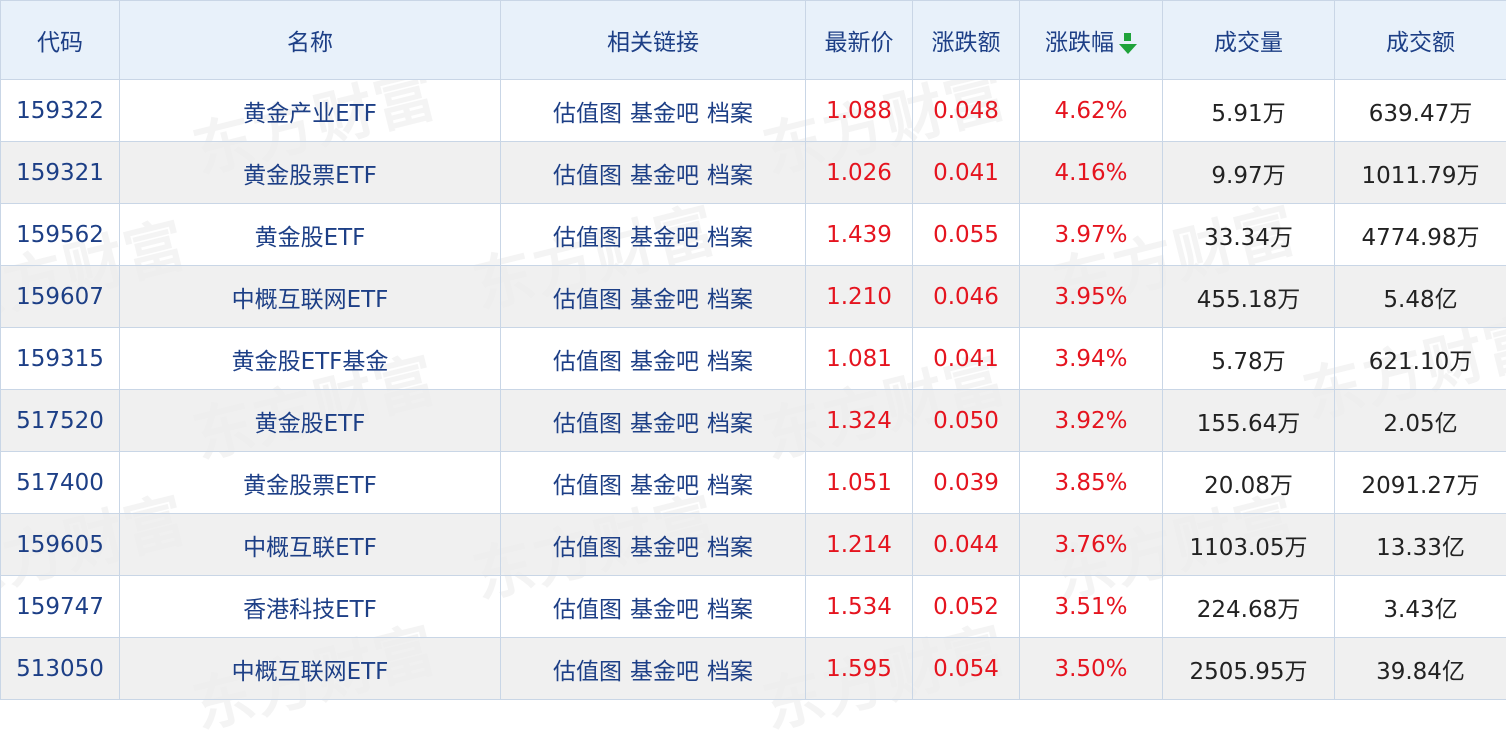 Image resolution: width=1506 pixels, height=746 pixels. Describe the element at coordinates (310, 610) in the screenshot. I see `fund-name-link: 香港科技ETF` at that location.